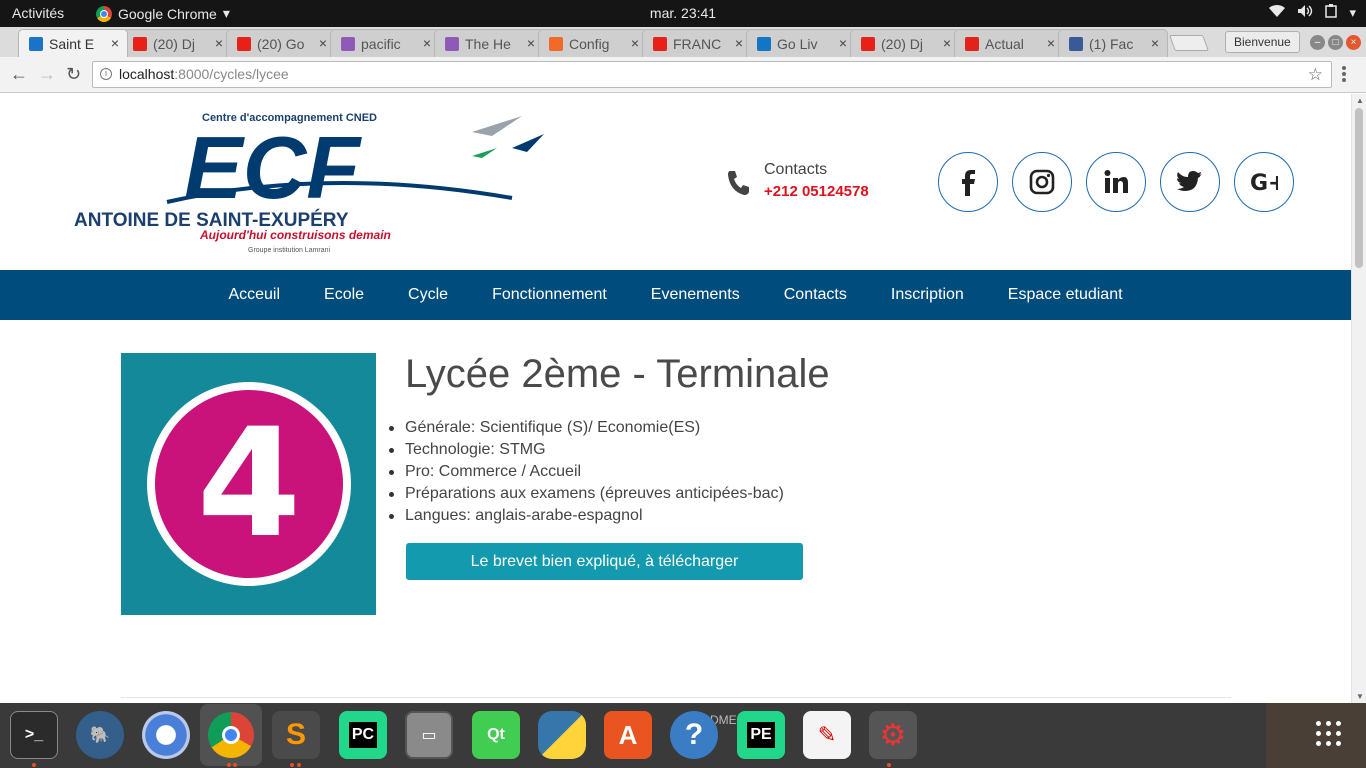 This screenshot has width=1366, height=768. What do you see at coordinates (254, 295) in the screenshot?
I see `nav-item: Acceuil` at bounding box center [254, 295].